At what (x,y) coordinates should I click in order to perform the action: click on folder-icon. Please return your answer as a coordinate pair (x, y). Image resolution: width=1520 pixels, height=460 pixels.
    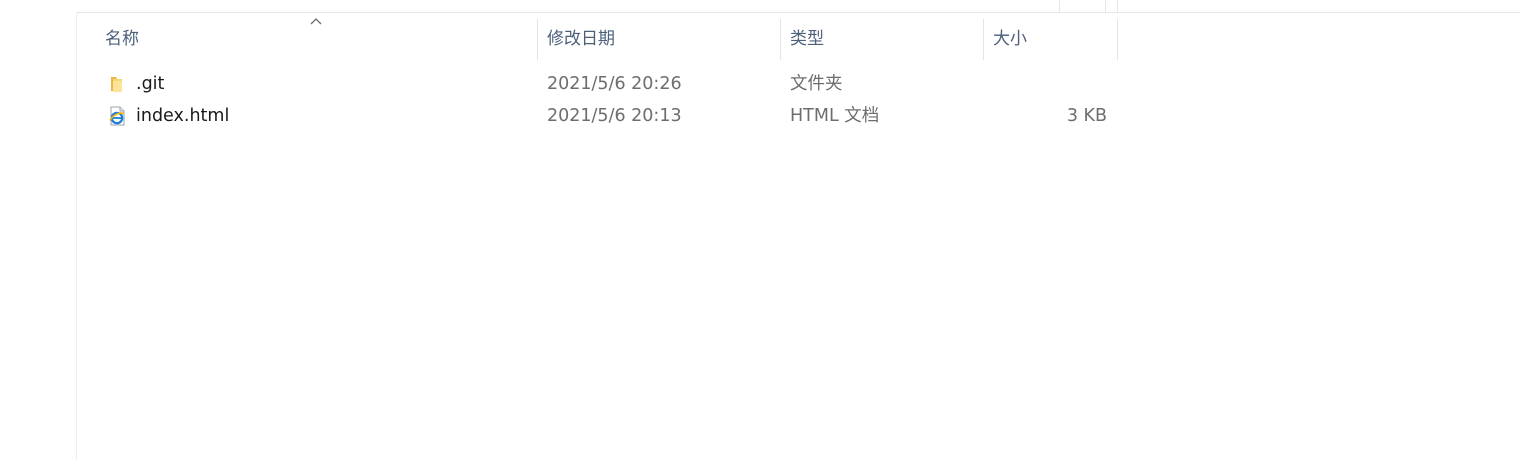
    Looking at the image, I should click on (116, 84).